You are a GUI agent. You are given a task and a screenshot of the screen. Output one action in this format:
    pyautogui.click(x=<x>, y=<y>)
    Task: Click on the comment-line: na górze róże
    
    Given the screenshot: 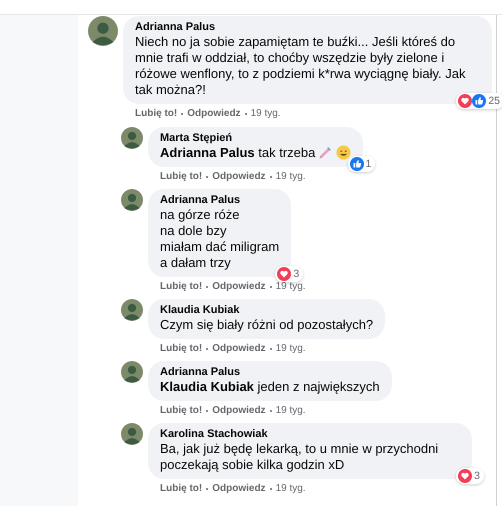 What is the action you would take?
    pyautogui.click(x=200, y=215)
    